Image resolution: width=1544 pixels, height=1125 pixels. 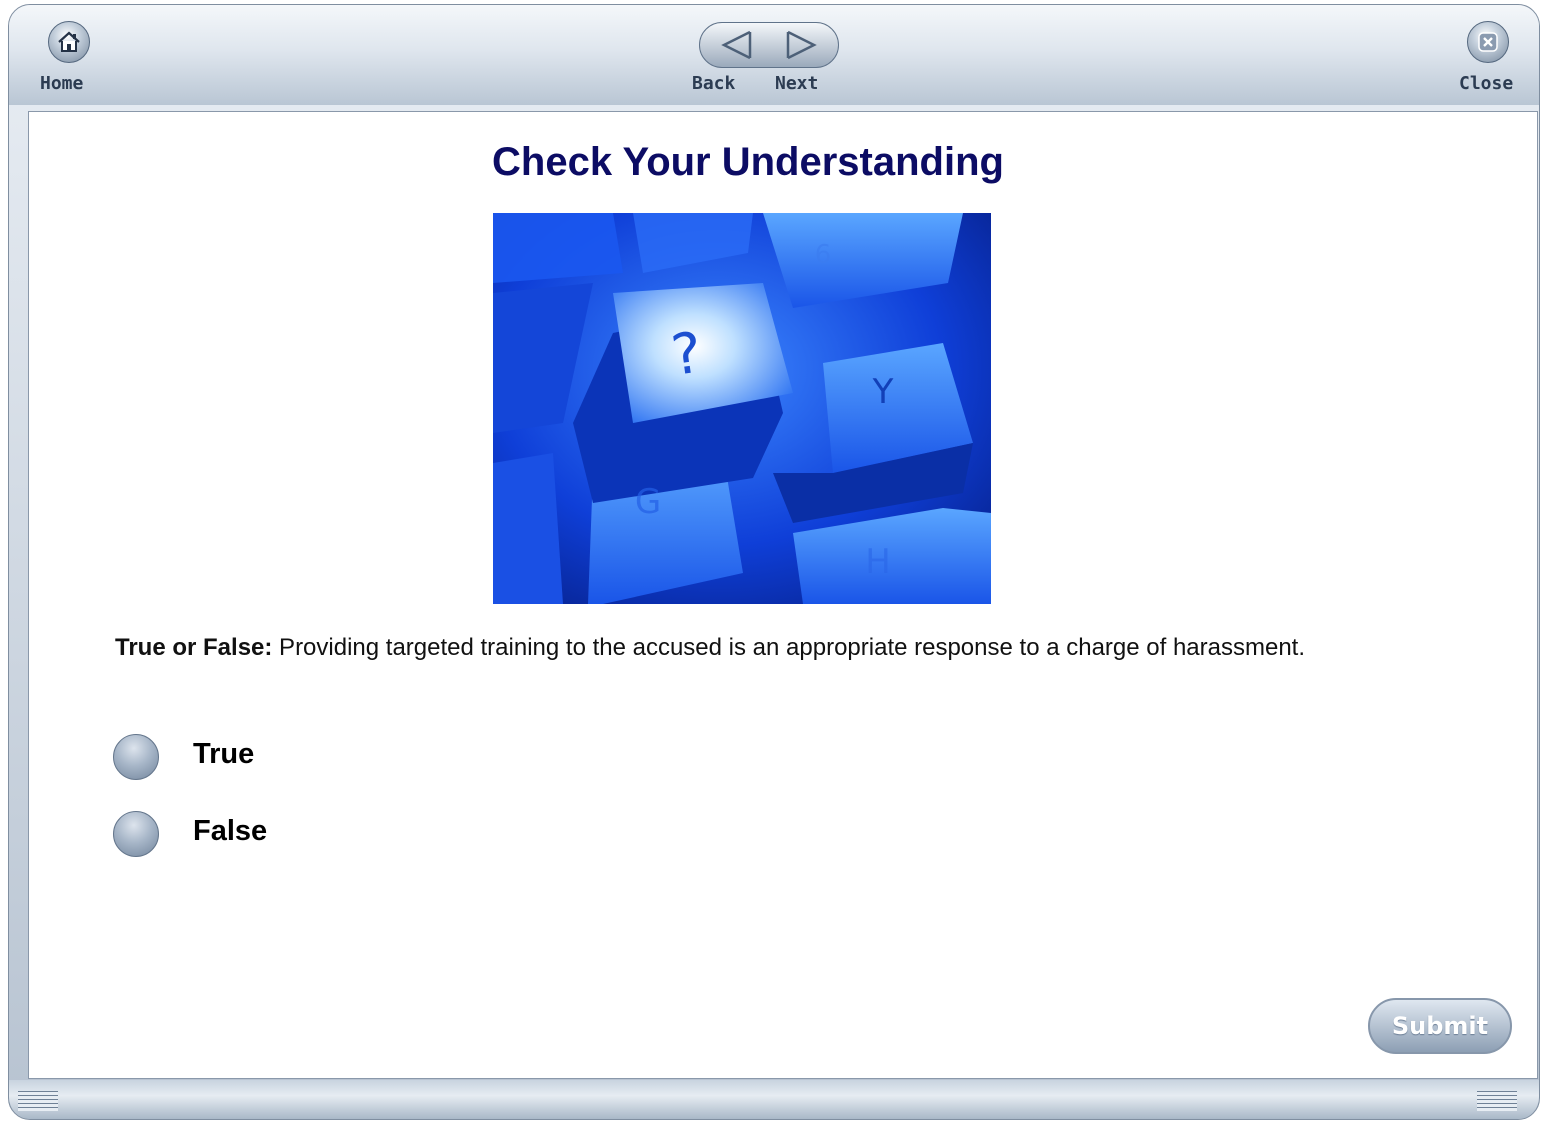 I want to click on right-arrow-icon, so click(x=801, y=45).